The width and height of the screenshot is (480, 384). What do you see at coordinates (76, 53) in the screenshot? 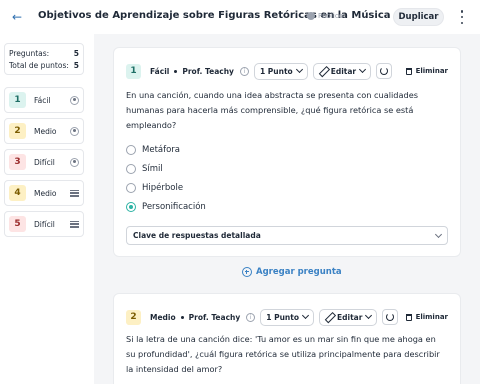
I see `questions-count-value: 5` at bounding box center [76, 53].